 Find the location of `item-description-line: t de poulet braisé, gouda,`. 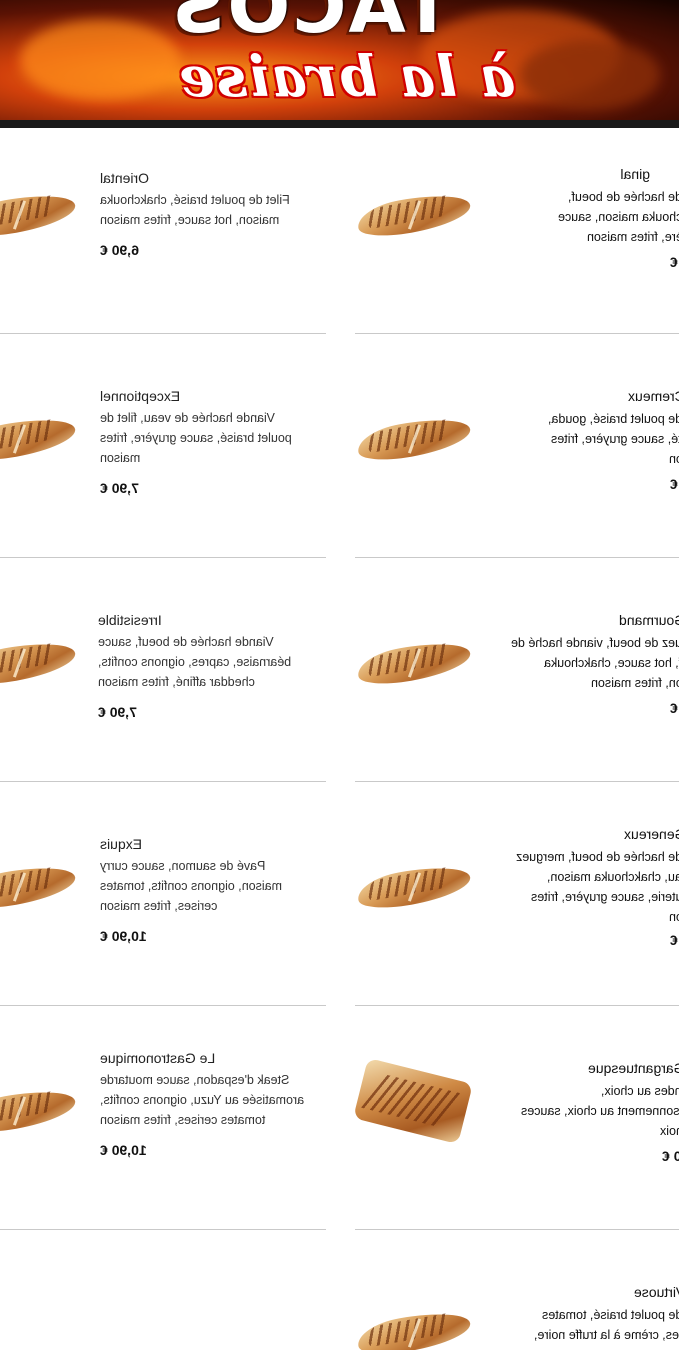

item-description-line: t de poulet braisé, gouda, is located at coordinates (613, 419).